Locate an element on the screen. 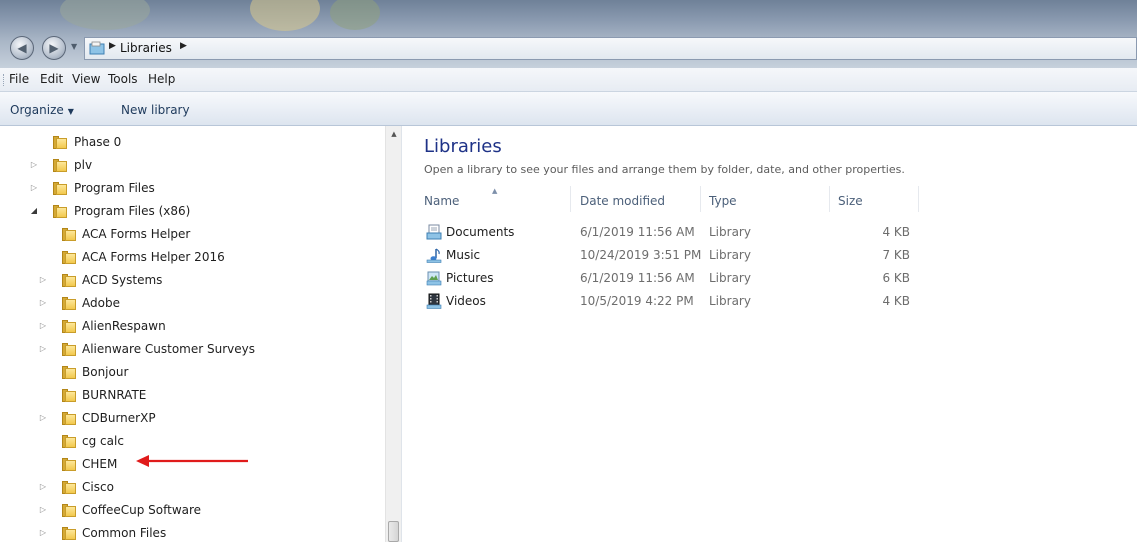 The height and width of the screenshot is (545, 1137). back-arrow-icon: ◀ is located at coordinates (22, 48).